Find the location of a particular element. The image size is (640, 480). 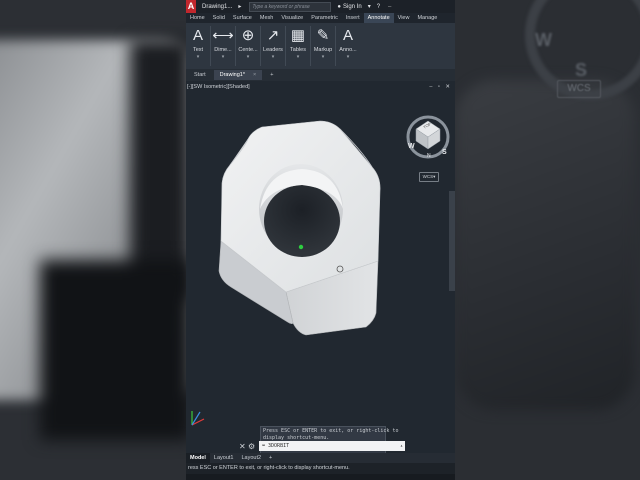

doc-title-dropdown-icon: ▸ is located at coordinates (239, 6).